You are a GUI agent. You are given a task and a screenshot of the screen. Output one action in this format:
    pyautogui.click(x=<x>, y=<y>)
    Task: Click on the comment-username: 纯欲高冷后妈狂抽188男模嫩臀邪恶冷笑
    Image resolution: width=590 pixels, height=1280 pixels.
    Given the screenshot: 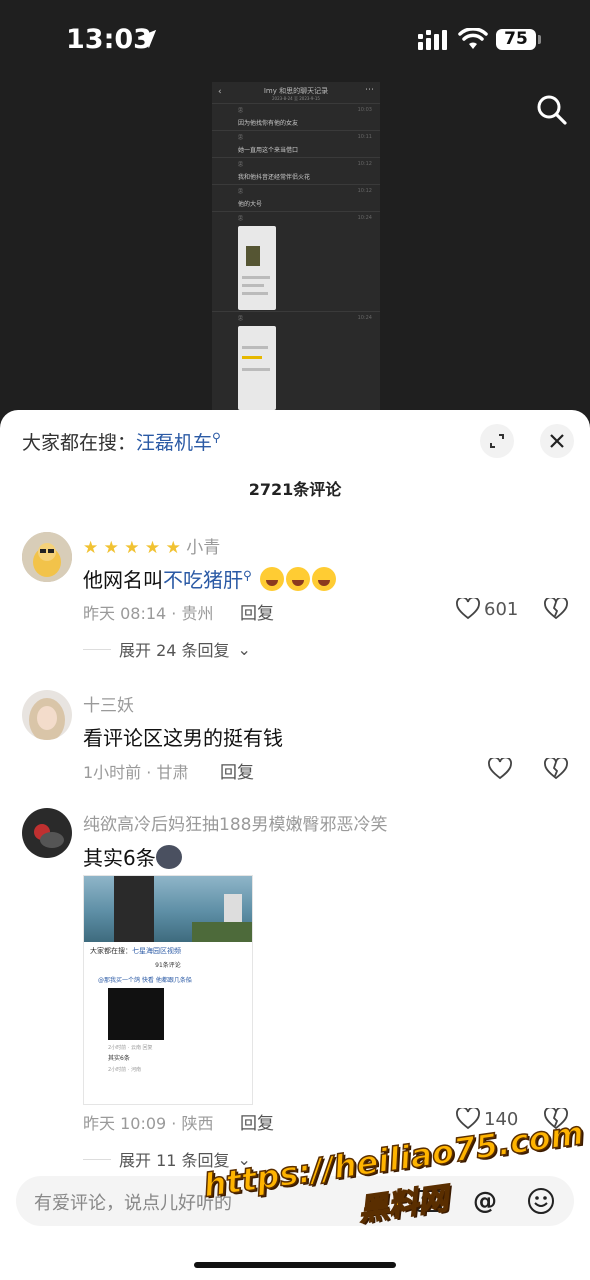 What is the action you would take?
    pyautogui.click(x=235, y=822)
    